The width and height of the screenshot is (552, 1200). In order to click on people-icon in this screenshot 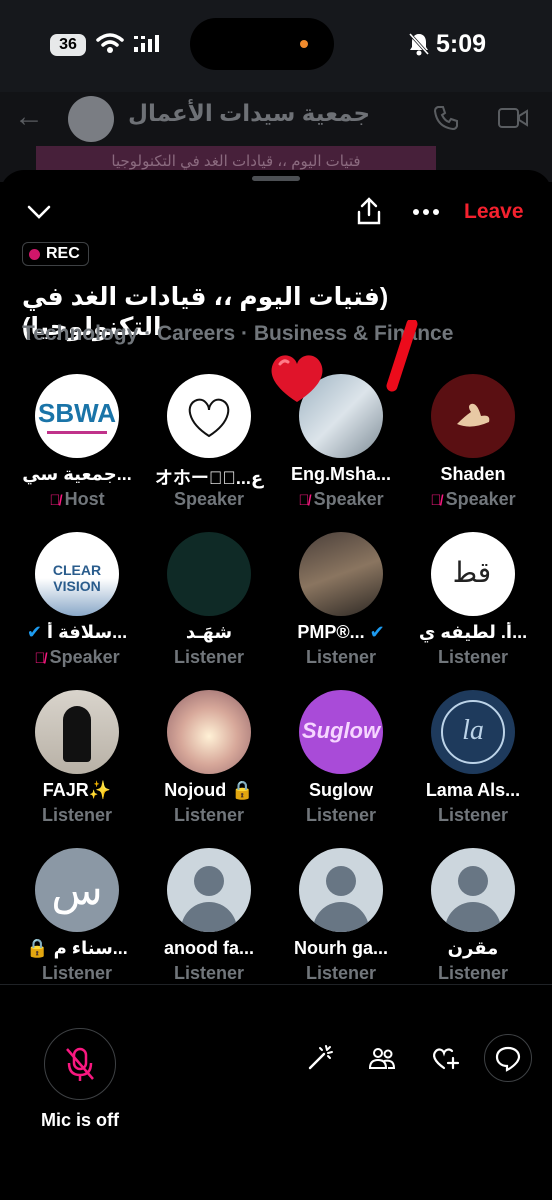, I will do `click(382, 1058)`.